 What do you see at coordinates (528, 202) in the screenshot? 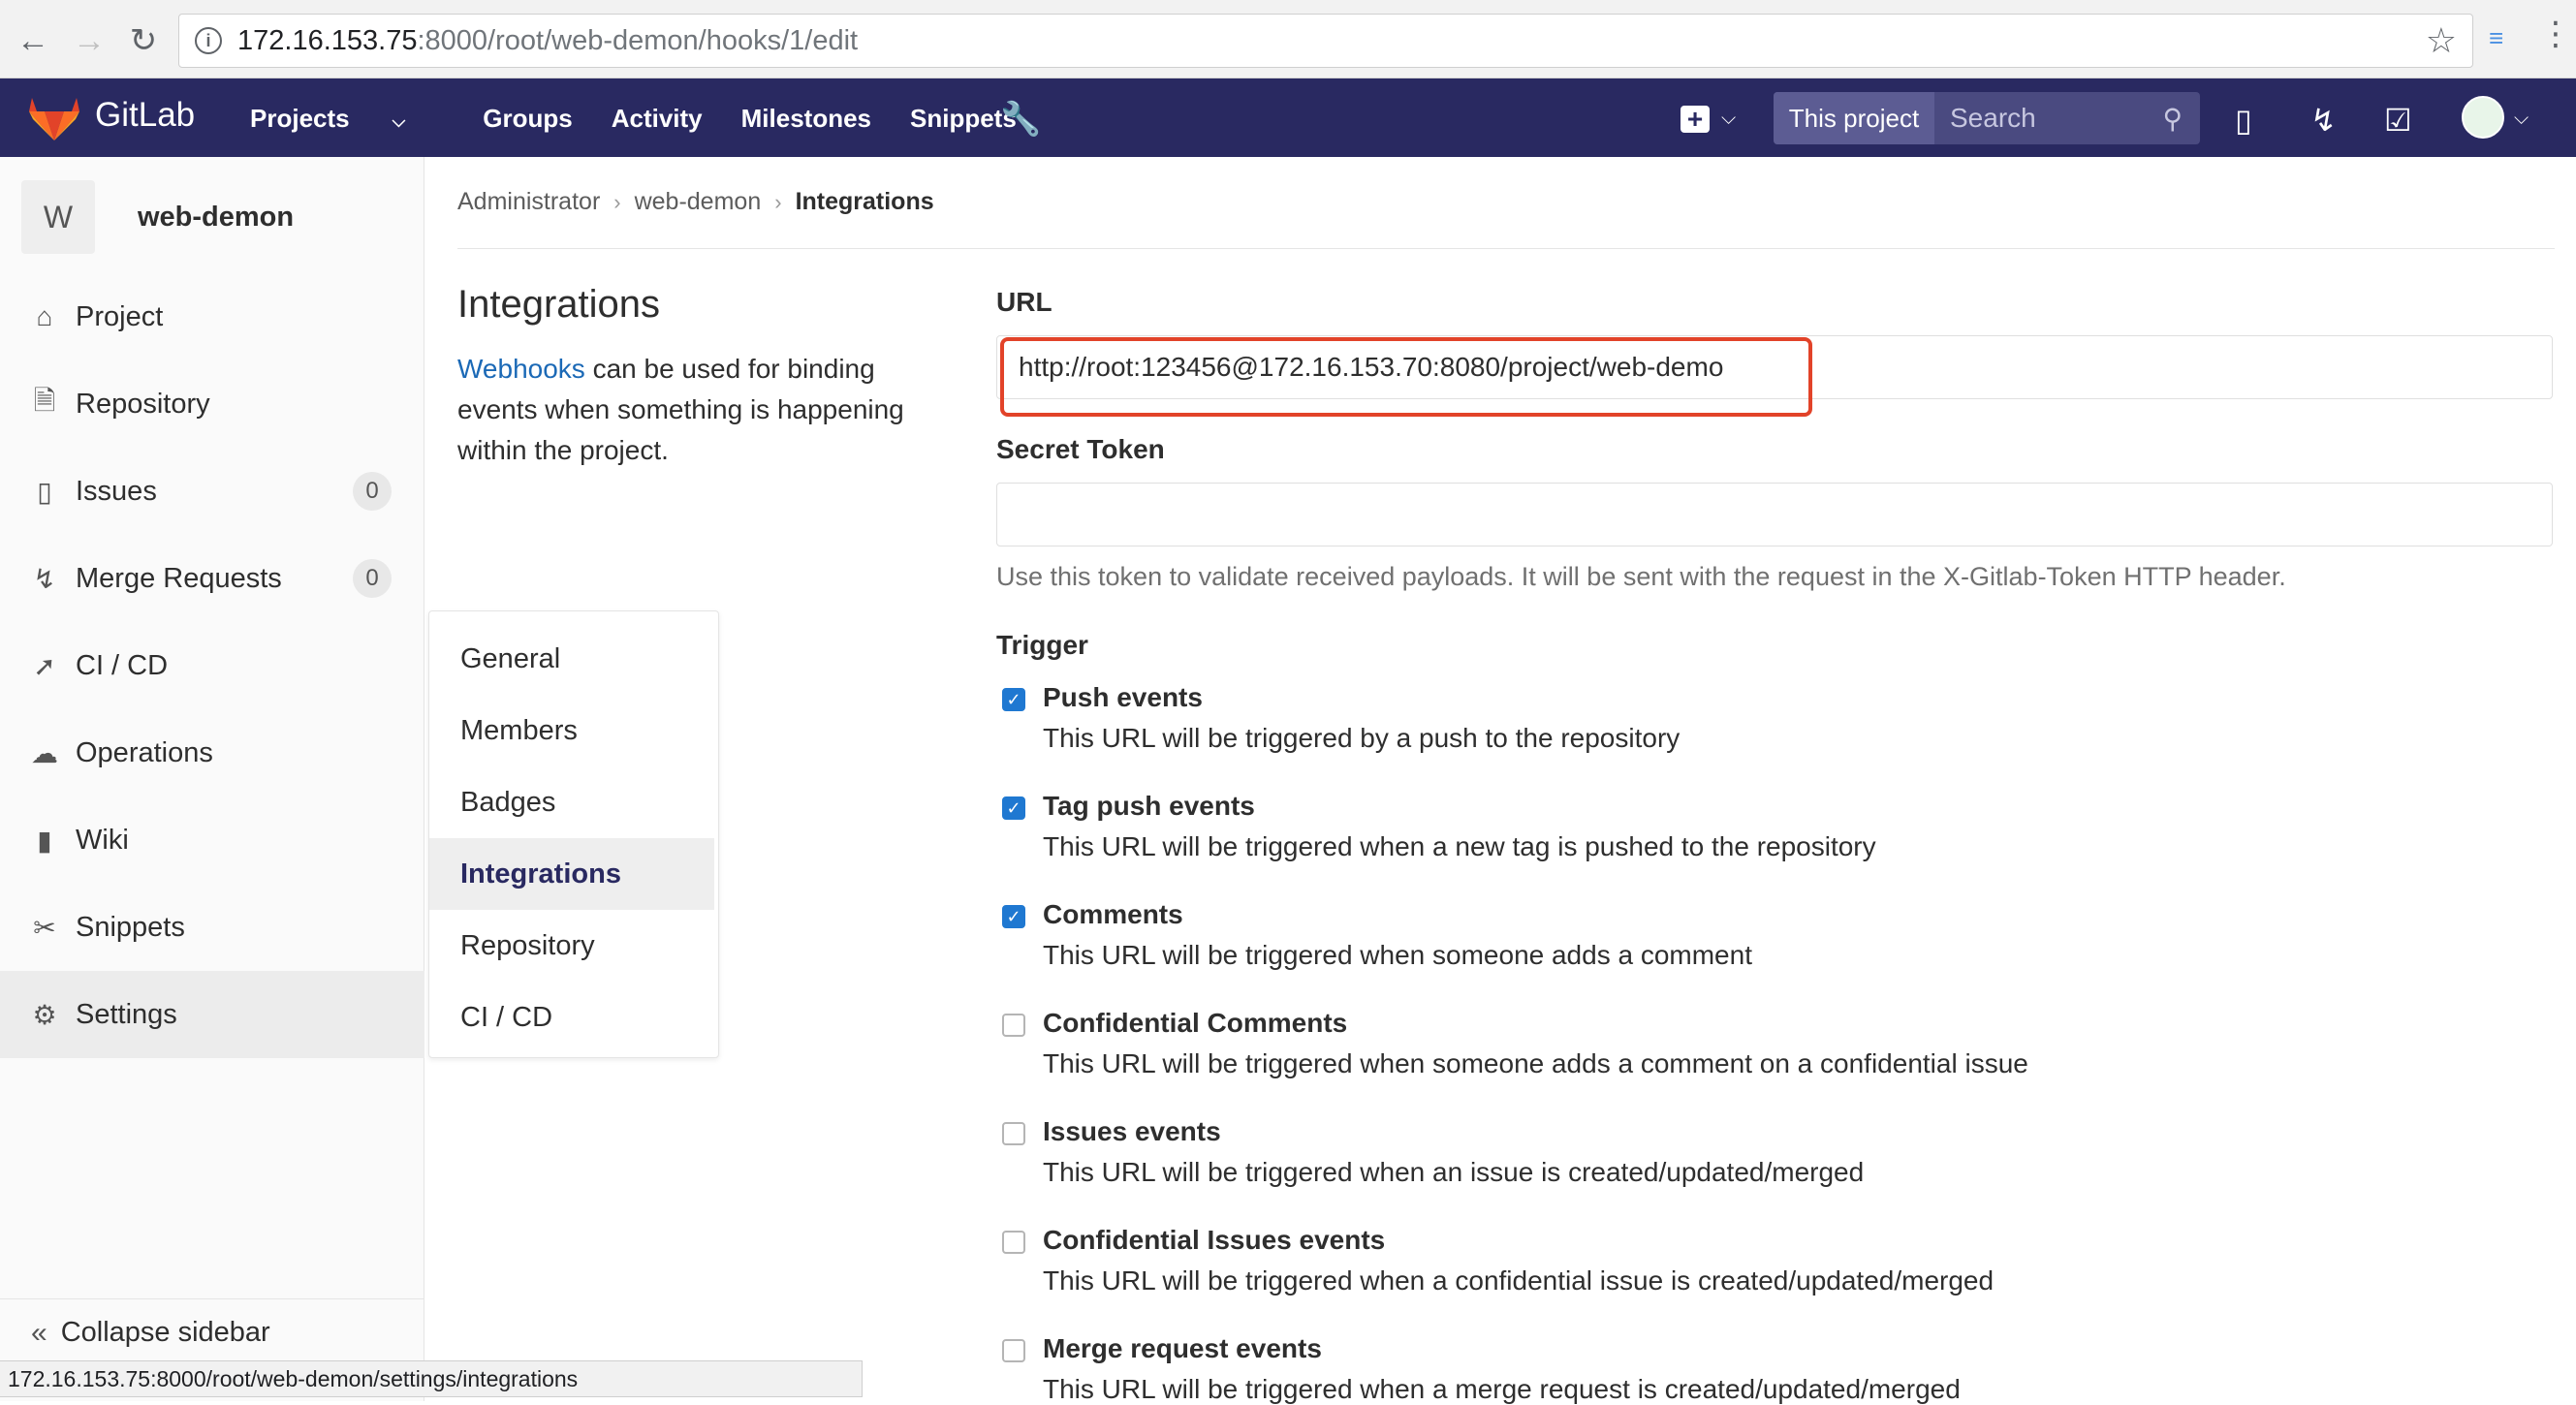
I see `breadcrumb-administrator: Administrator` at bounding box center [528, 202].